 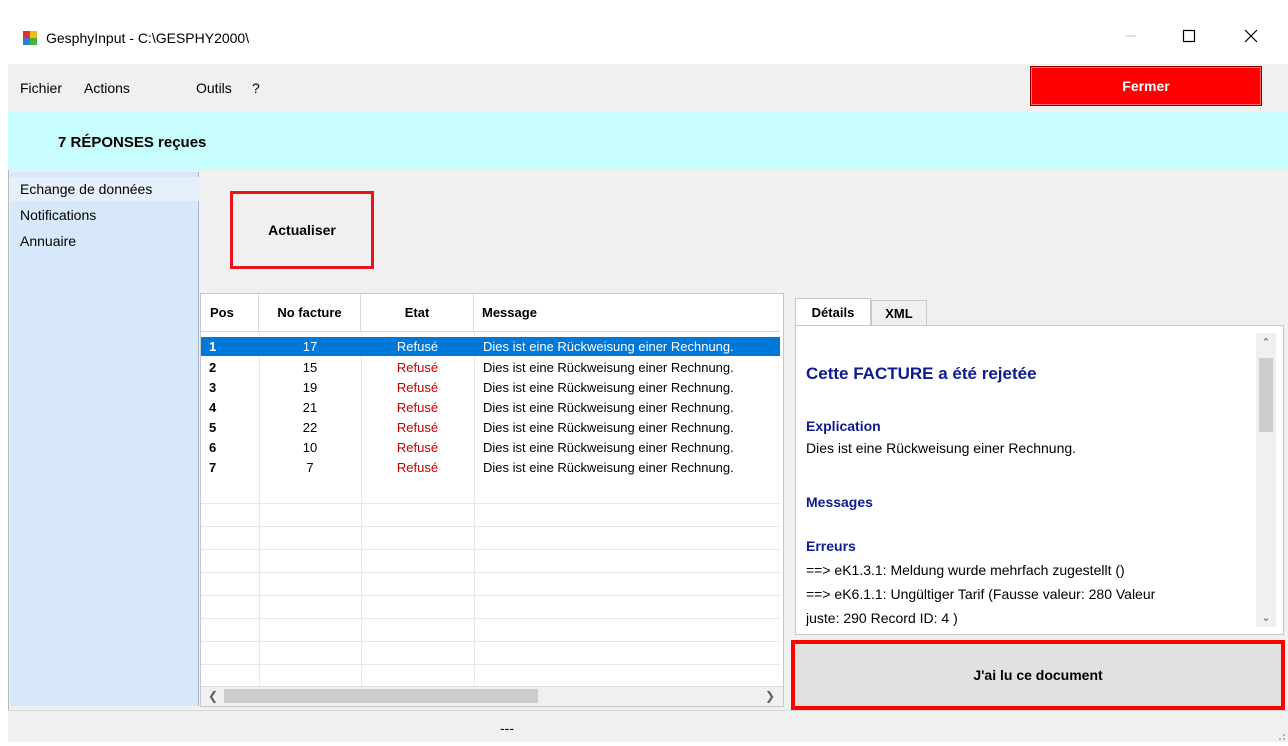 I want to click on cell-no-facture: 17, so click(x=310, y=346).